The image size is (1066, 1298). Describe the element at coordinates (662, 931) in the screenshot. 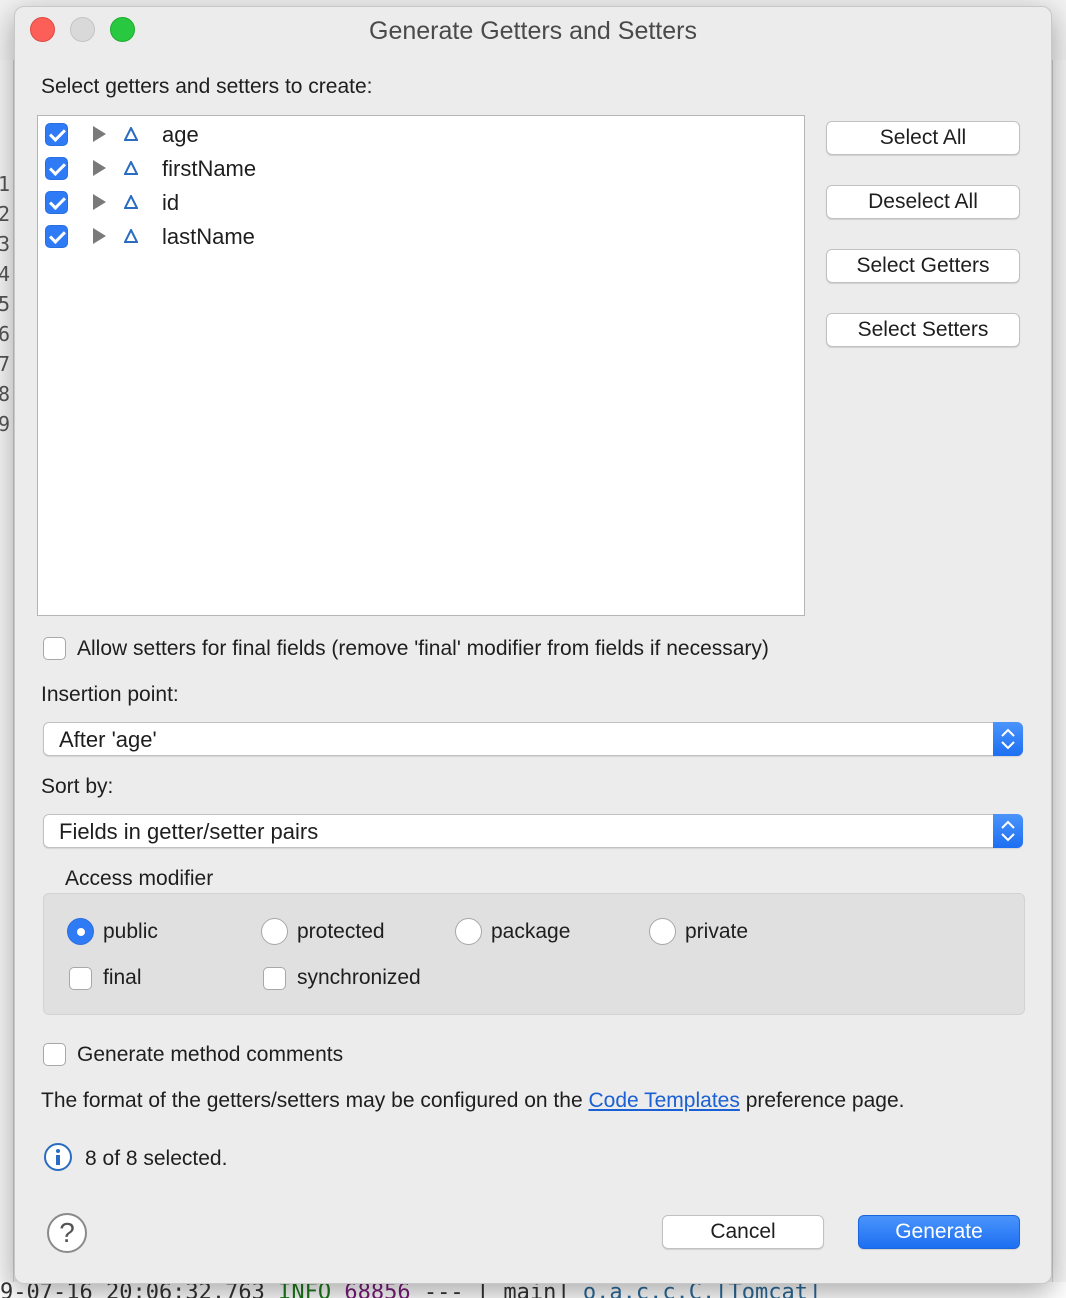

I see `private-radio` at that location.